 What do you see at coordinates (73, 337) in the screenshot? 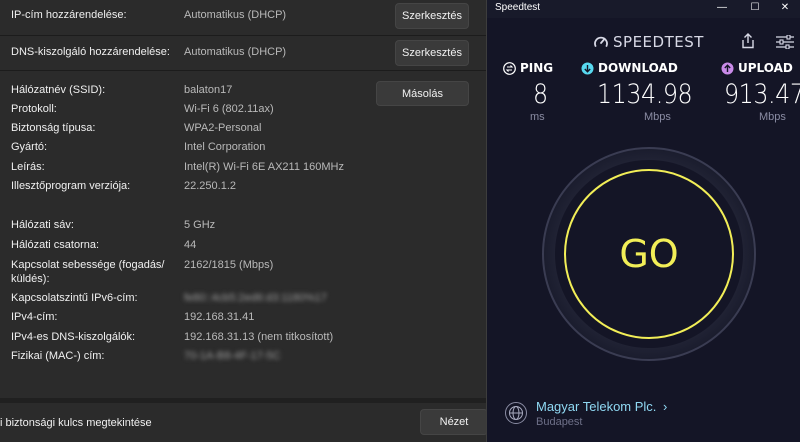
I see `property-label: IPv4-es DNS-kiszolgálók:` at bounding box center [73, 337].